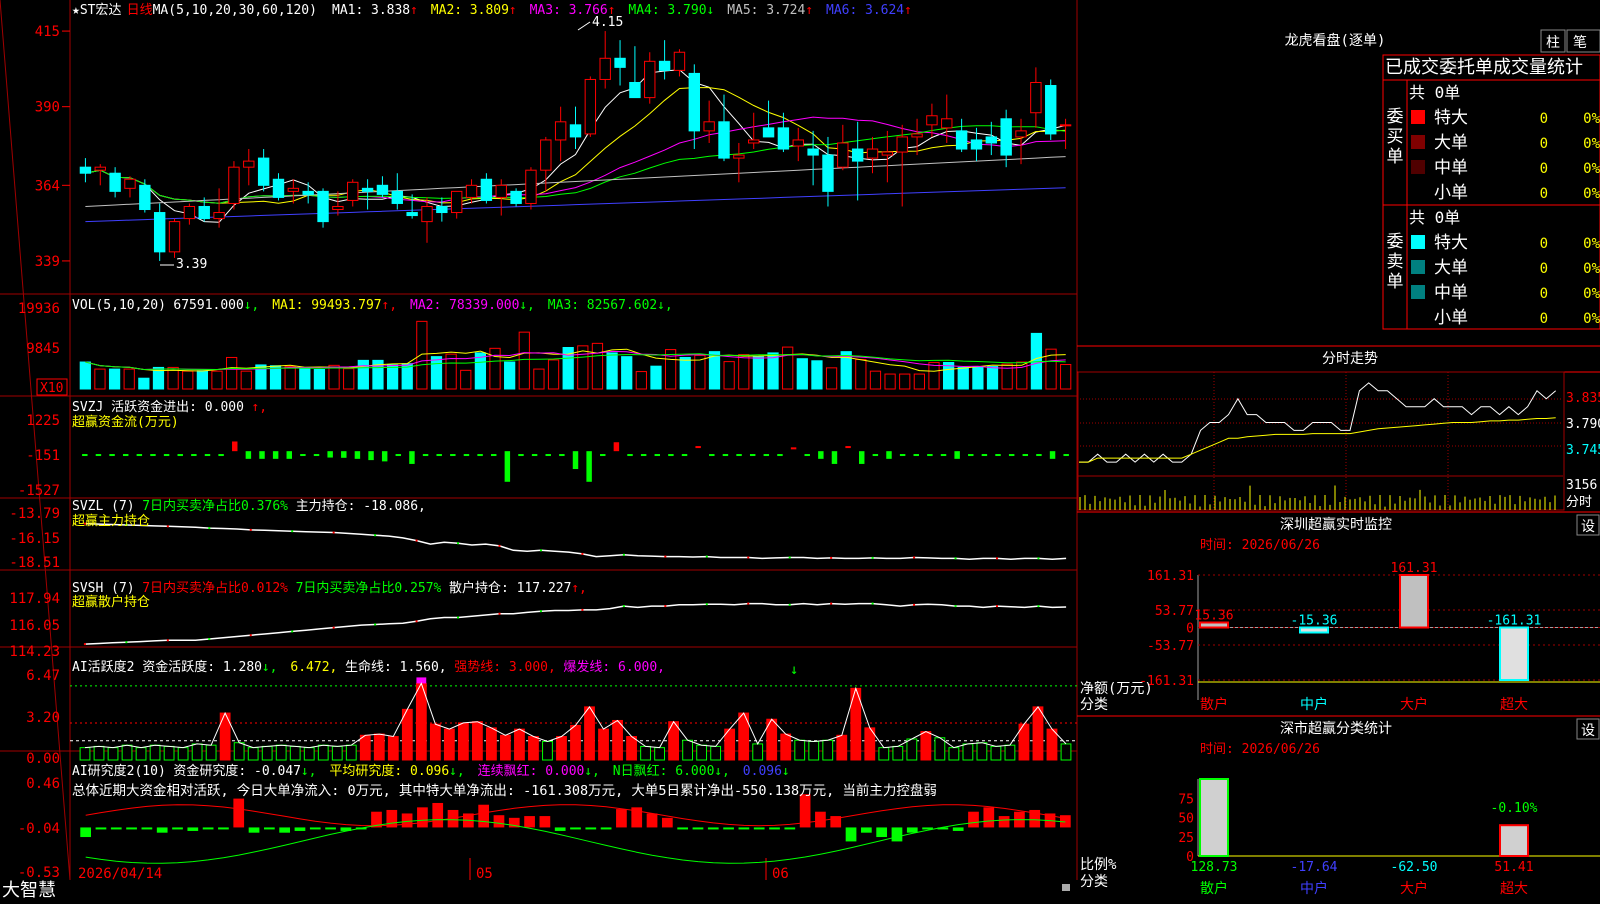 This screenshot has width=1600, height=904. I want to click on activity-tick-label: 6.47, so click(43, 676).